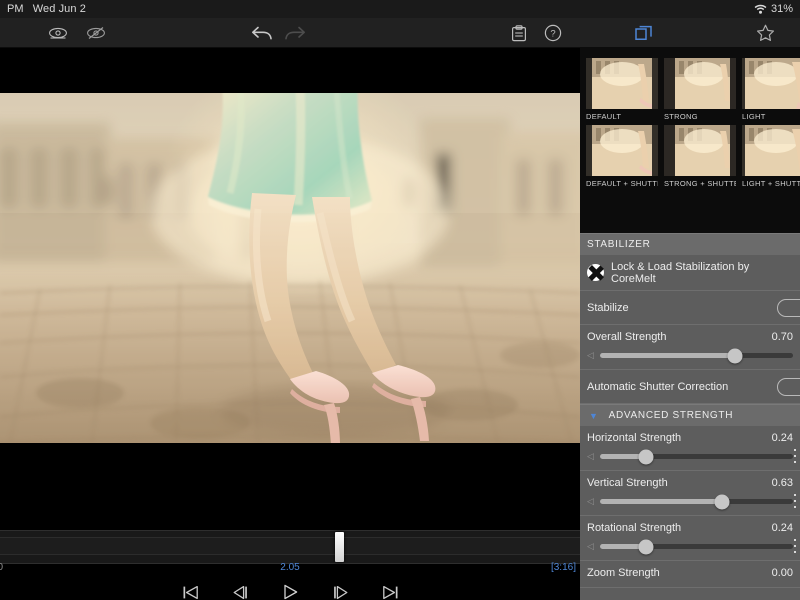  What do you see at coordinates (782, 528) in the screenshot?
I see `rotational-strength-value: 0.24` at bounding box center [782, 528].